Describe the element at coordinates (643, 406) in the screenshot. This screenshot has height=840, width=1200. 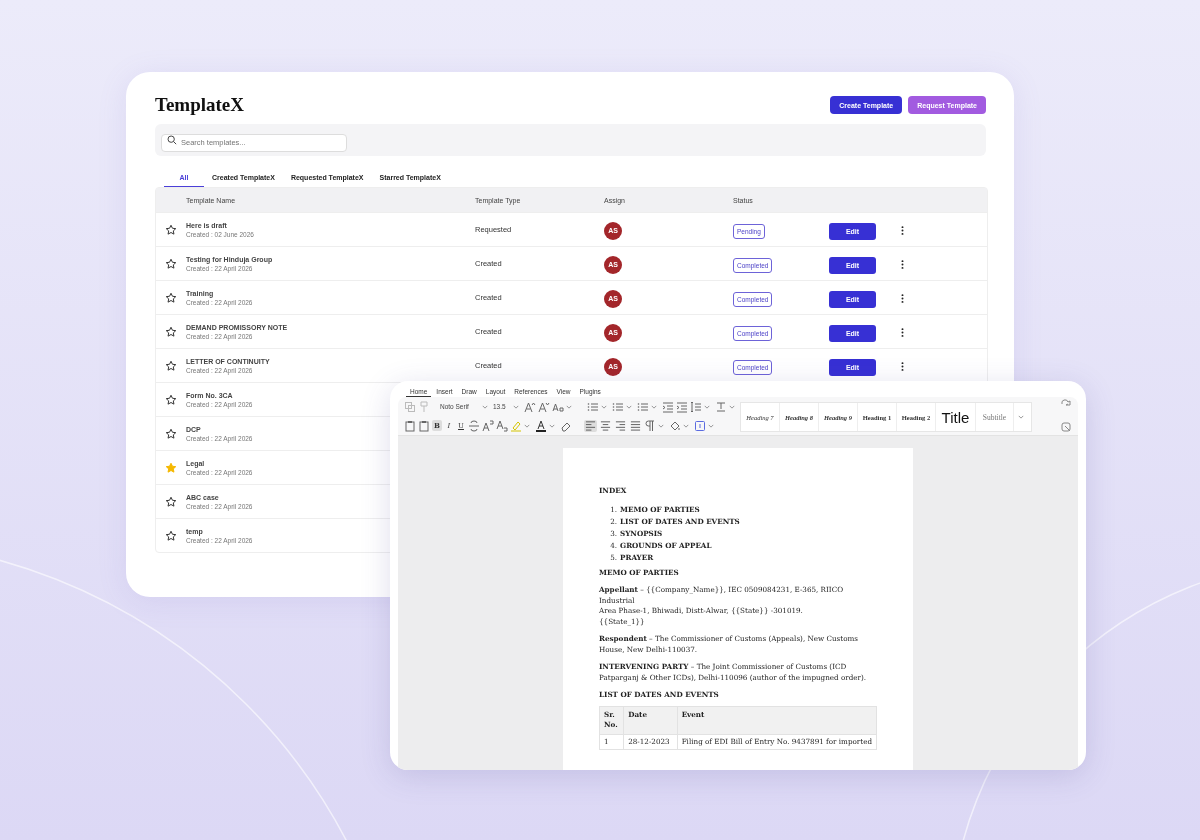
I see `multilevel-list-icon` at that location.